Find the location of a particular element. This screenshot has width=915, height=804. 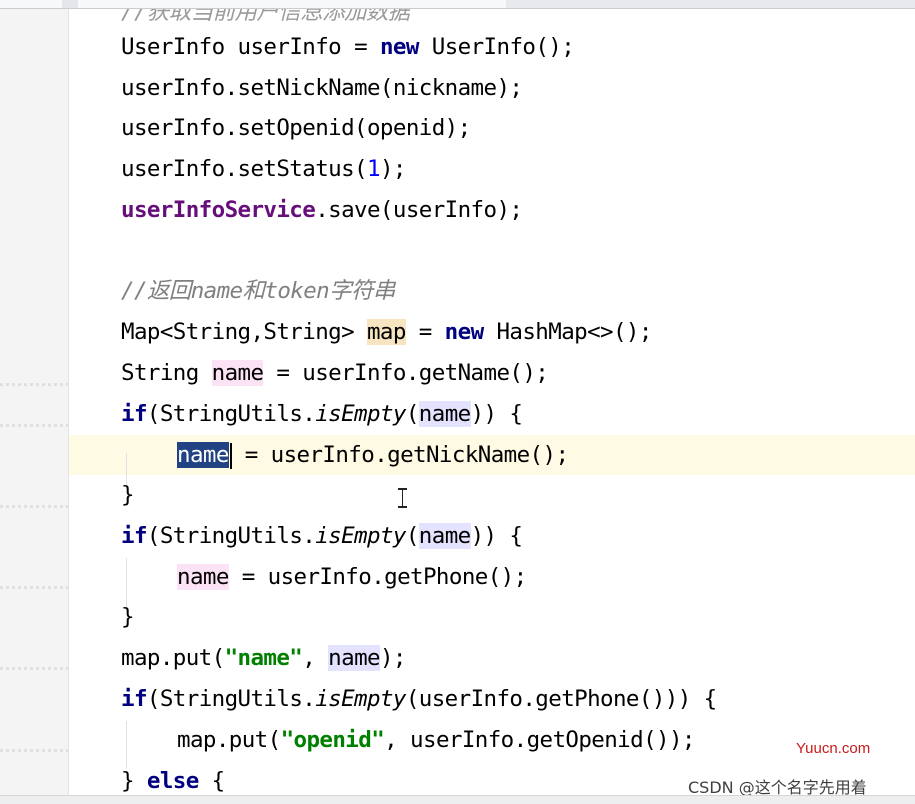

code-line-comment: //返回name和token字符串 is located at coordinates (258, 291).